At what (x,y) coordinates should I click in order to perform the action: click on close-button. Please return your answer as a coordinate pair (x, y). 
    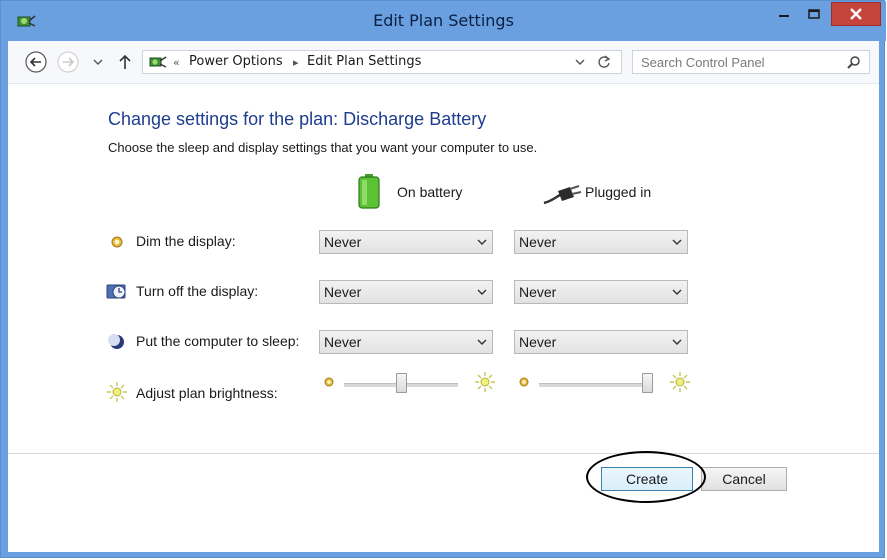
    Looking at the image, I should click on (856, 14).